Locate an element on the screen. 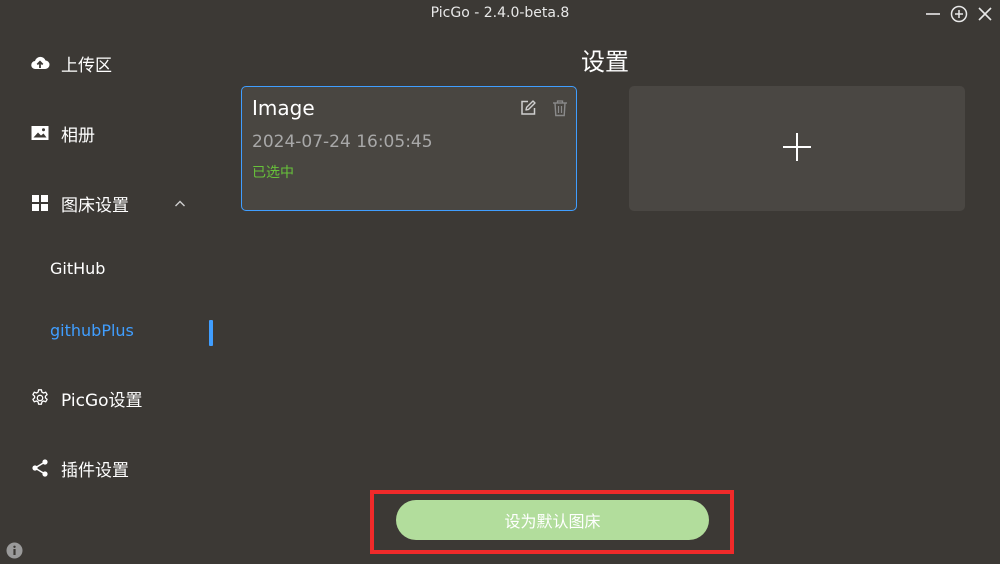  sidebar-item-plugin-settings: 插件设置 is located at coordinates (79, 468).